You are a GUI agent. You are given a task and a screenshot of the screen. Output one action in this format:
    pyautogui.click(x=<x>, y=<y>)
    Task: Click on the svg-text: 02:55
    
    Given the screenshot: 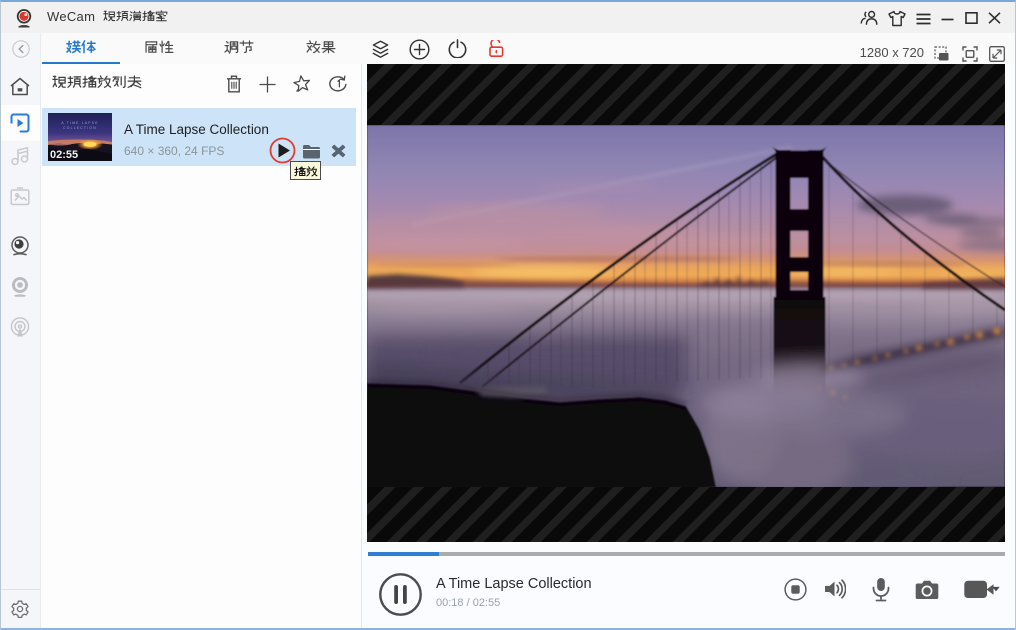 What is the action you would take?
    pyautogui.click(x=64, y=155)
    